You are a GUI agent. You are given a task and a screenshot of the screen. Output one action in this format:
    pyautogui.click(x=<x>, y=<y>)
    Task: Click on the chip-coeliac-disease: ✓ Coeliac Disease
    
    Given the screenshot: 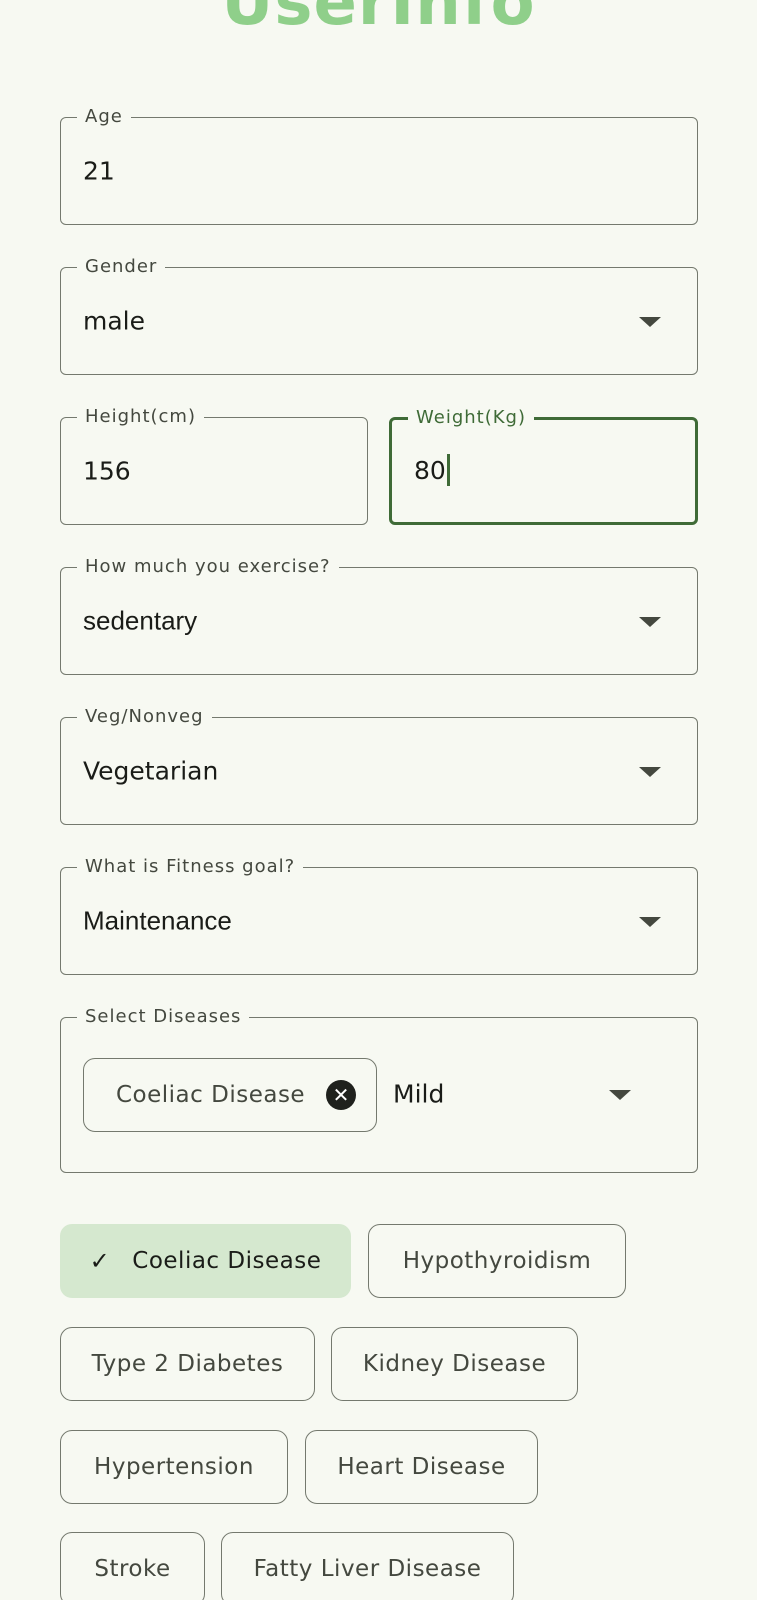 What is the action you would take?
    pyautogui.click(x=205, y=1261)
    